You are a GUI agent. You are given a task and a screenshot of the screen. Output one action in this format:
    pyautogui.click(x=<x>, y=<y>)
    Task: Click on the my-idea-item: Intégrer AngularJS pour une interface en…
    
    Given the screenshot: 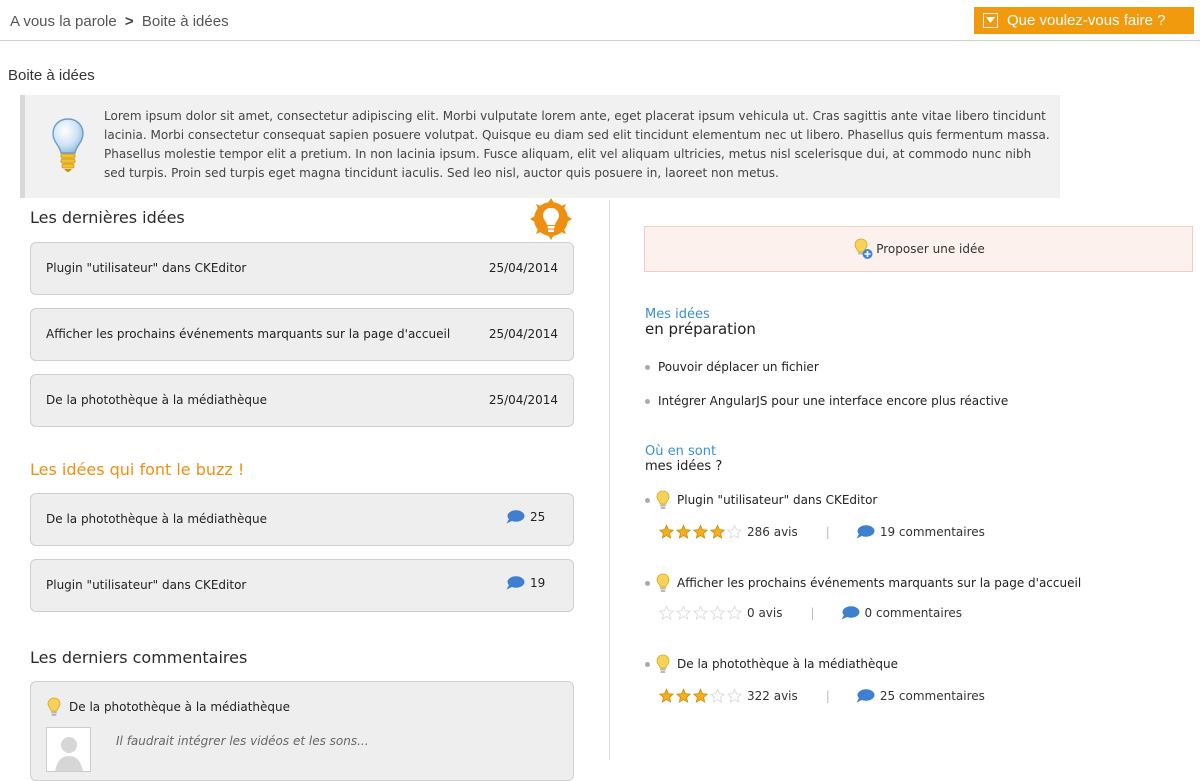 What is the action you would take?
    pyautogui.click(x=826, y=401)
    